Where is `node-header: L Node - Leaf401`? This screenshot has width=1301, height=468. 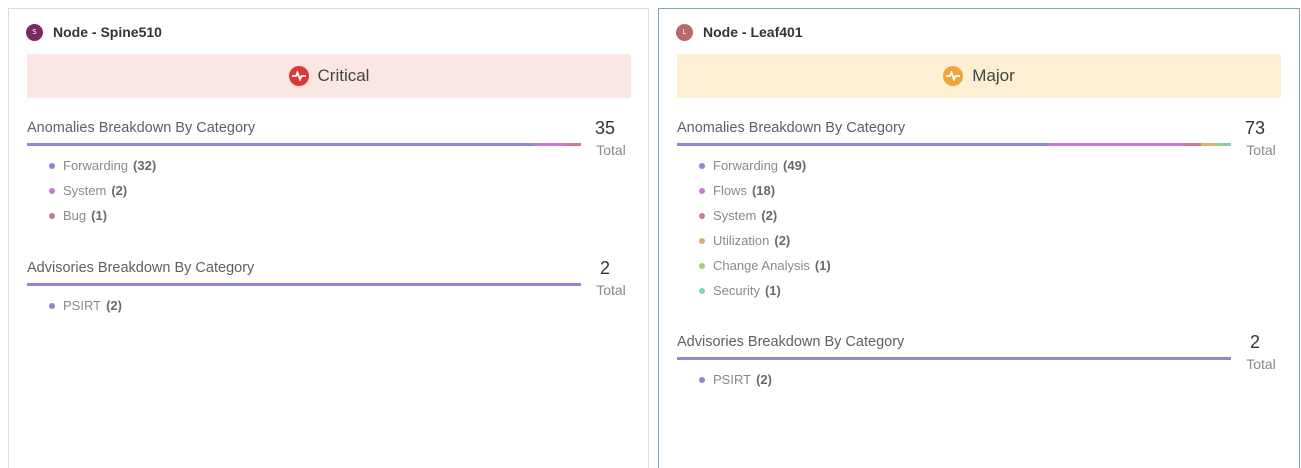
node-header: L Node - Leaf401 is located at coordinates (739, 32).